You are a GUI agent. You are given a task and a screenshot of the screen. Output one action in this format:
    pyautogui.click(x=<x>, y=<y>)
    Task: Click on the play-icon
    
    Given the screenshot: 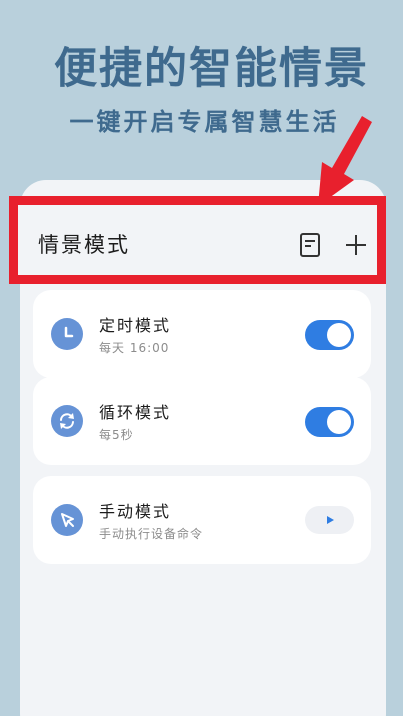 What is the action you would take?
    pyautogui.click(x=330, y=520)
    